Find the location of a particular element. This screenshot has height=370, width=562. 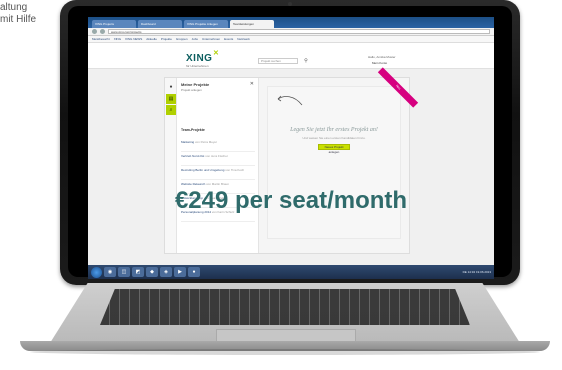

list-item: Vertrieb Nord-Ost von Jens Fischer is located at coordinates (218, 159).